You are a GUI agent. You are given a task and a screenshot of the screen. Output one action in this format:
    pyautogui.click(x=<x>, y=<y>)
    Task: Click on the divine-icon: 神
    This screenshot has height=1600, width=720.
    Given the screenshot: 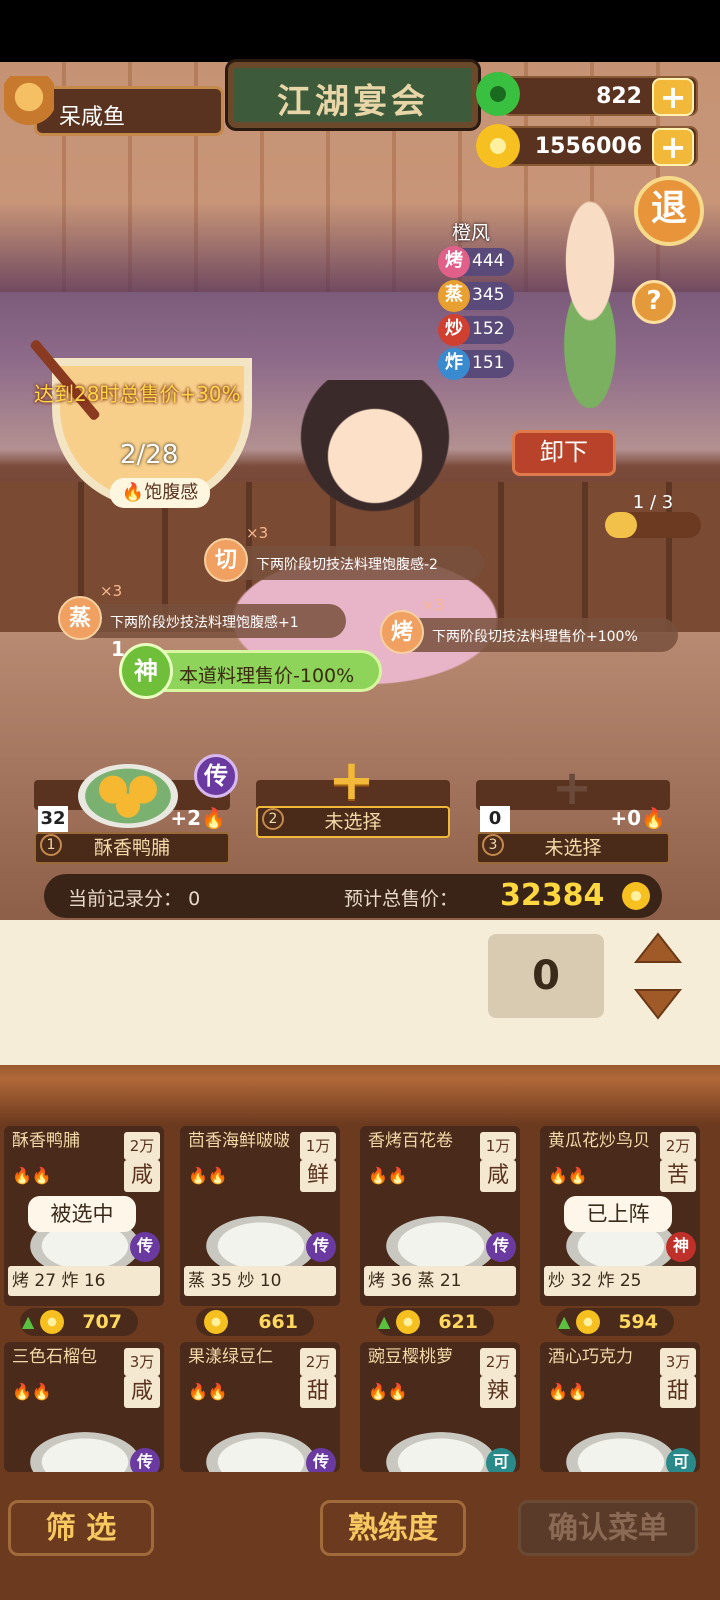 What is the action you would take?
    pyautogui.click(x=146, y=671)
    